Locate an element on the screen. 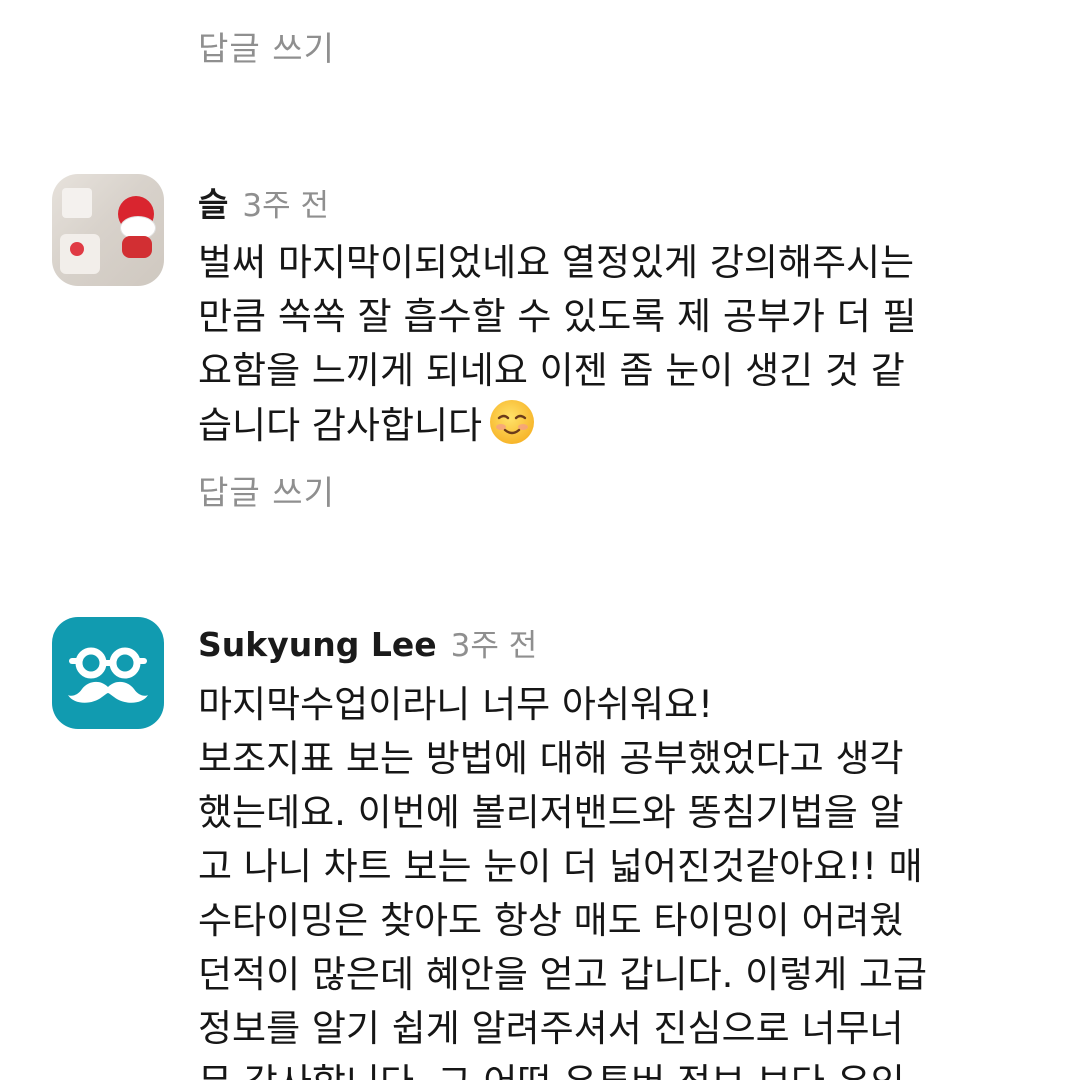  comment-line: 마지막수업이라니 너무 아쉬워요! is located at coordinates (455, 704).